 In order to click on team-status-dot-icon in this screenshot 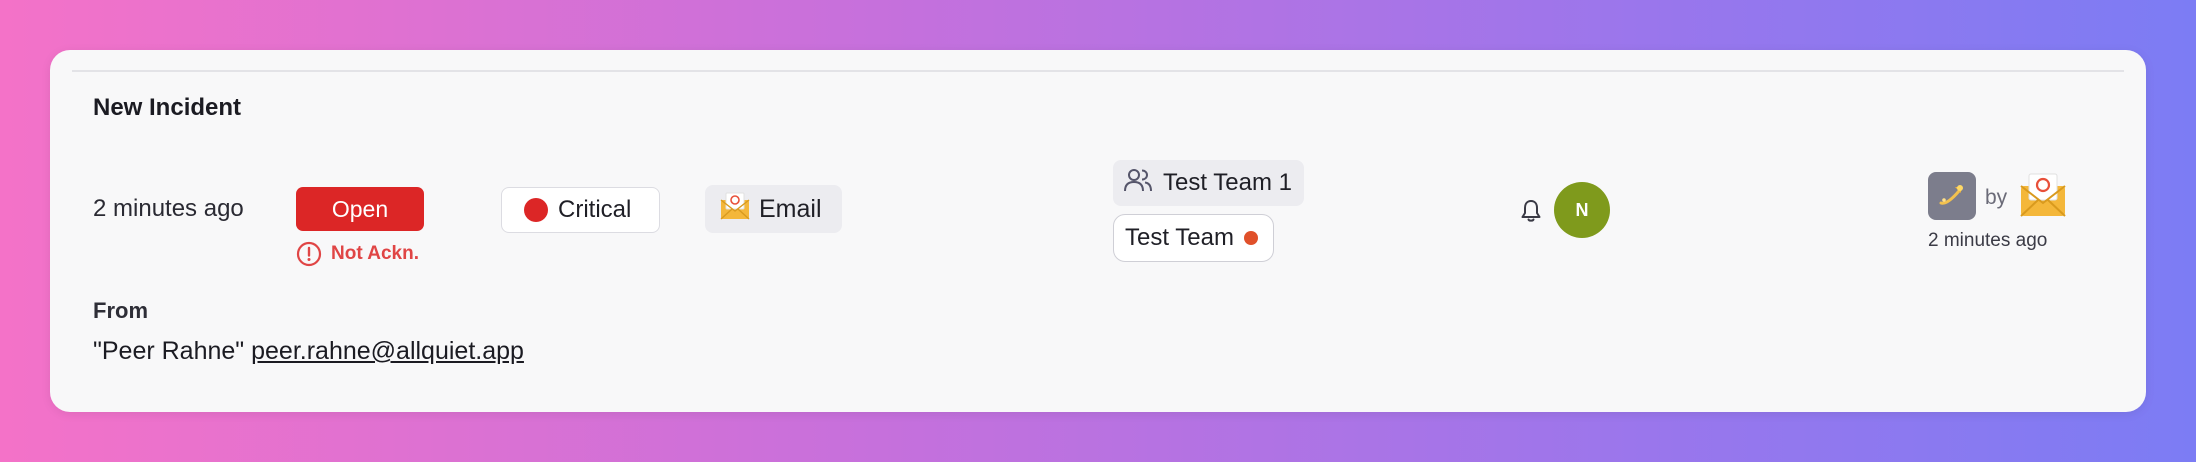, I will do `click(1250, 238)`.